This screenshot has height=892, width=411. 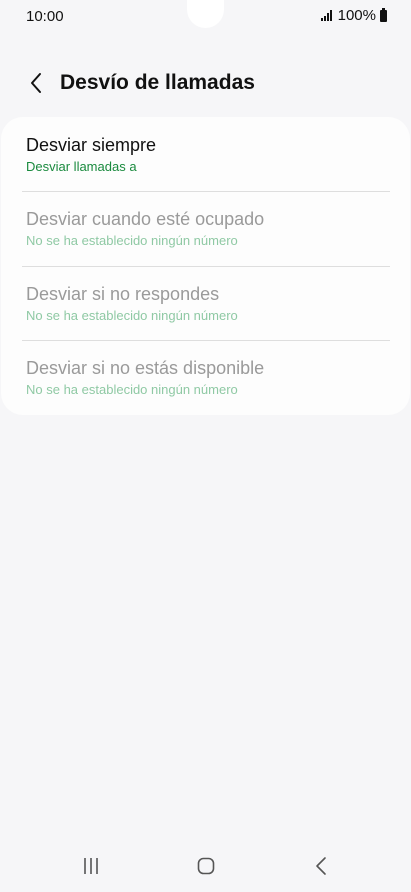 I want to click on page-title: Desvío de llamadas, so click(x=157, y=82).